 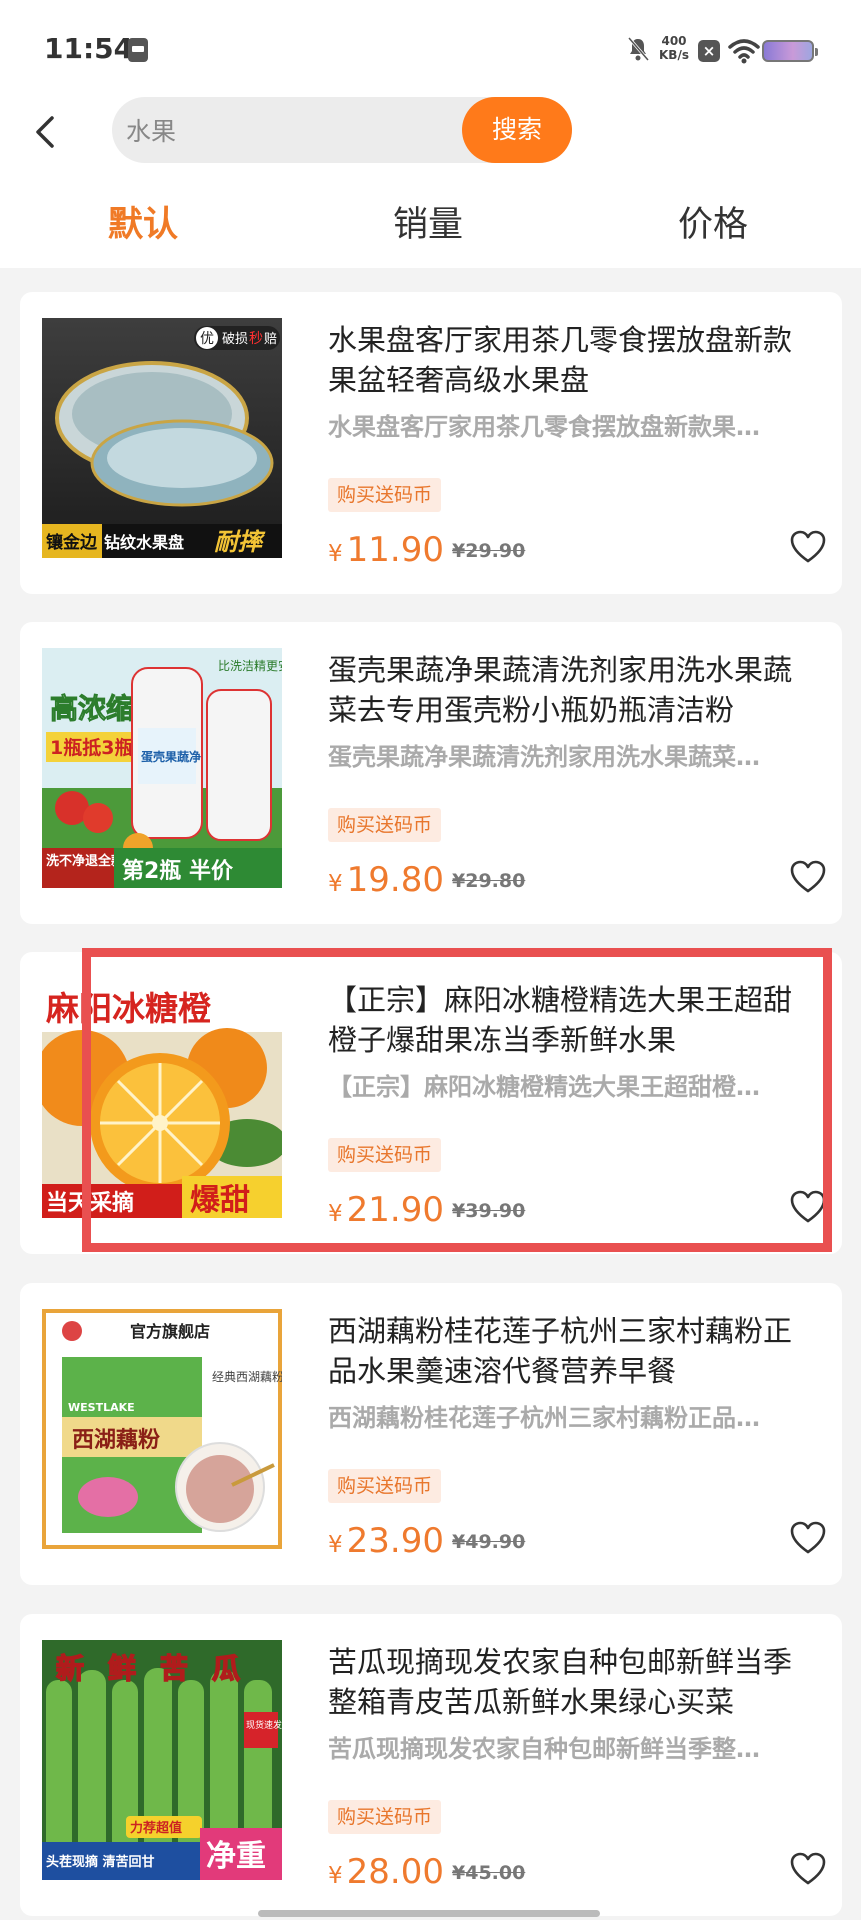 What do you see at coordinates (235, 339) in the screenshot?
I see `thumb1-tag2: 破损` at bounding box center [235, 339].